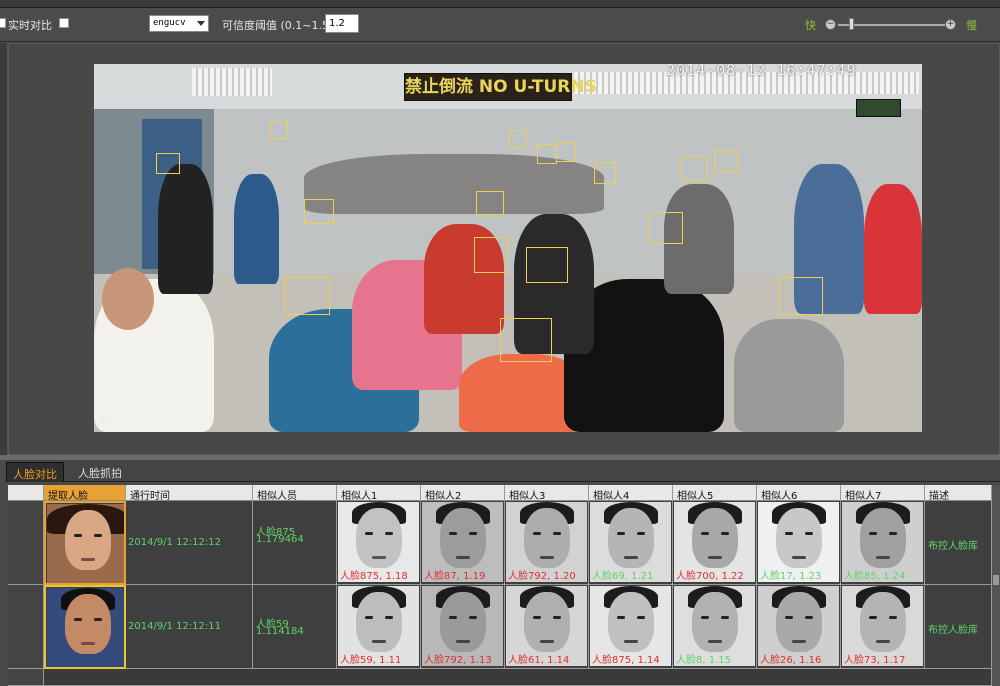  I want to click on match-label: 人脸26, 1.16, so click(791, 660).